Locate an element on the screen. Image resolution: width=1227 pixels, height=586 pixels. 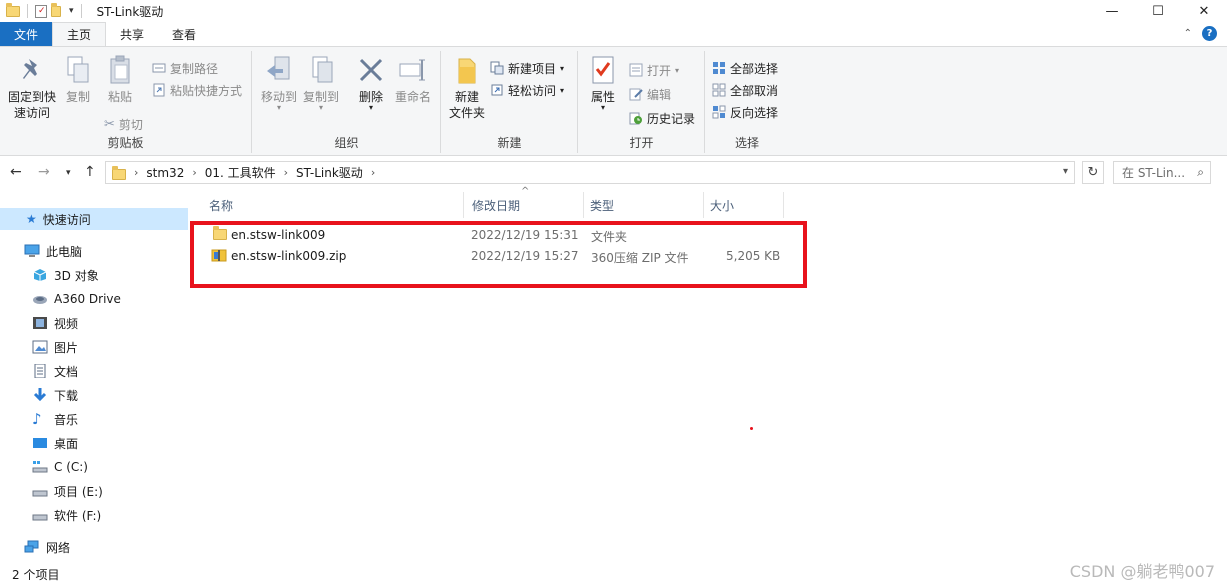
pin-to-quick-access-button: 固定到快 速访问 is located at coordinates (32, 88).